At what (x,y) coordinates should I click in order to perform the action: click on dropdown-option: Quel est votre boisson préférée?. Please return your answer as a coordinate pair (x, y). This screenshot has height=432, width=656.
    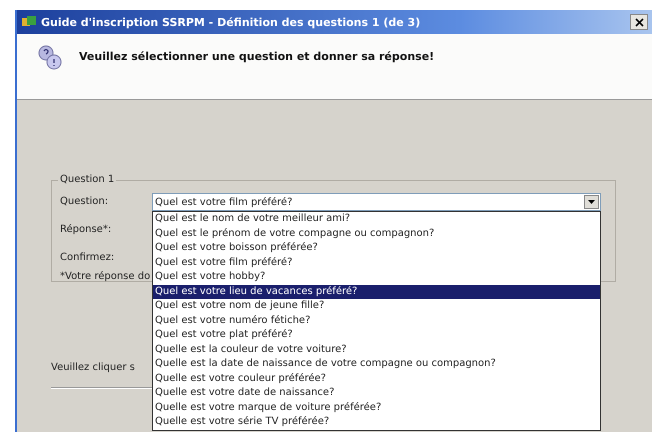
    Looking at the image, I should click on (376, 248).